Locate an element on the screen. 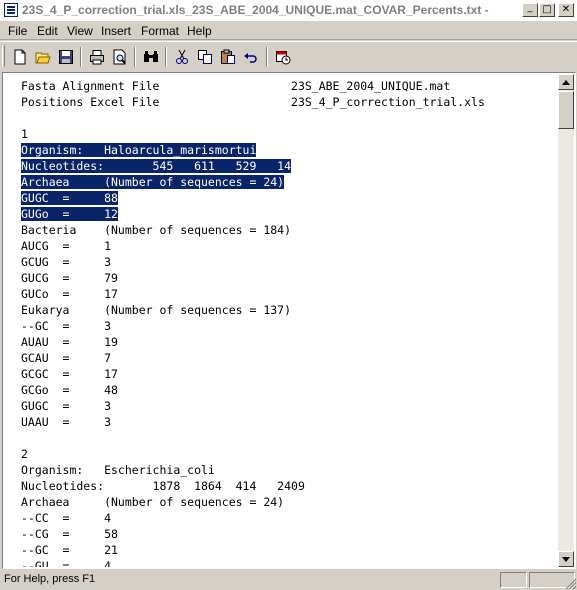  find-button is located at coordinates (151, 57).